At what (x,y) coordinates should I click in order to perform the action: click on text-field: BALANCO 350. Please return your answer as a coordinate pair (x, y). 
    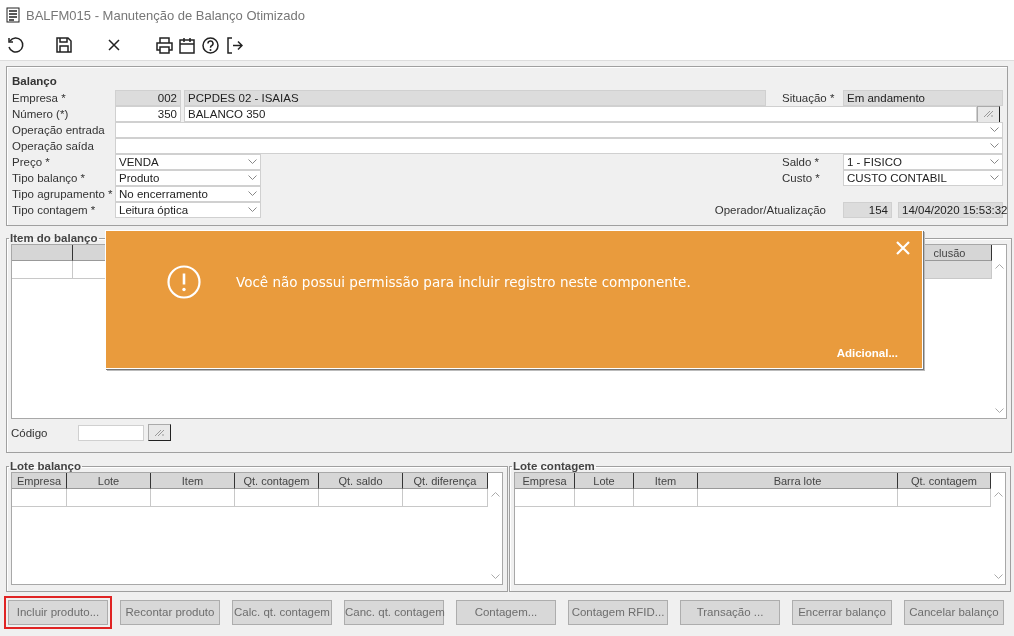
    Looking at the image, I should click on (580, 114).